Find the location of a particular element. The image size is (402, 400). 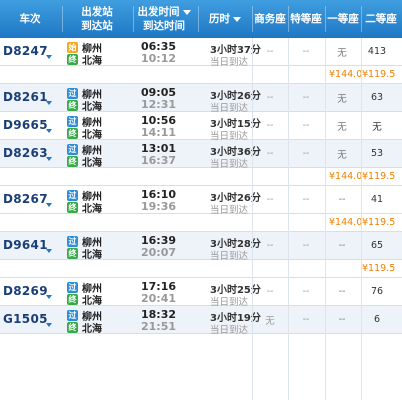

header-from-station-label: 出发站 is located at coordinates (97, 12).